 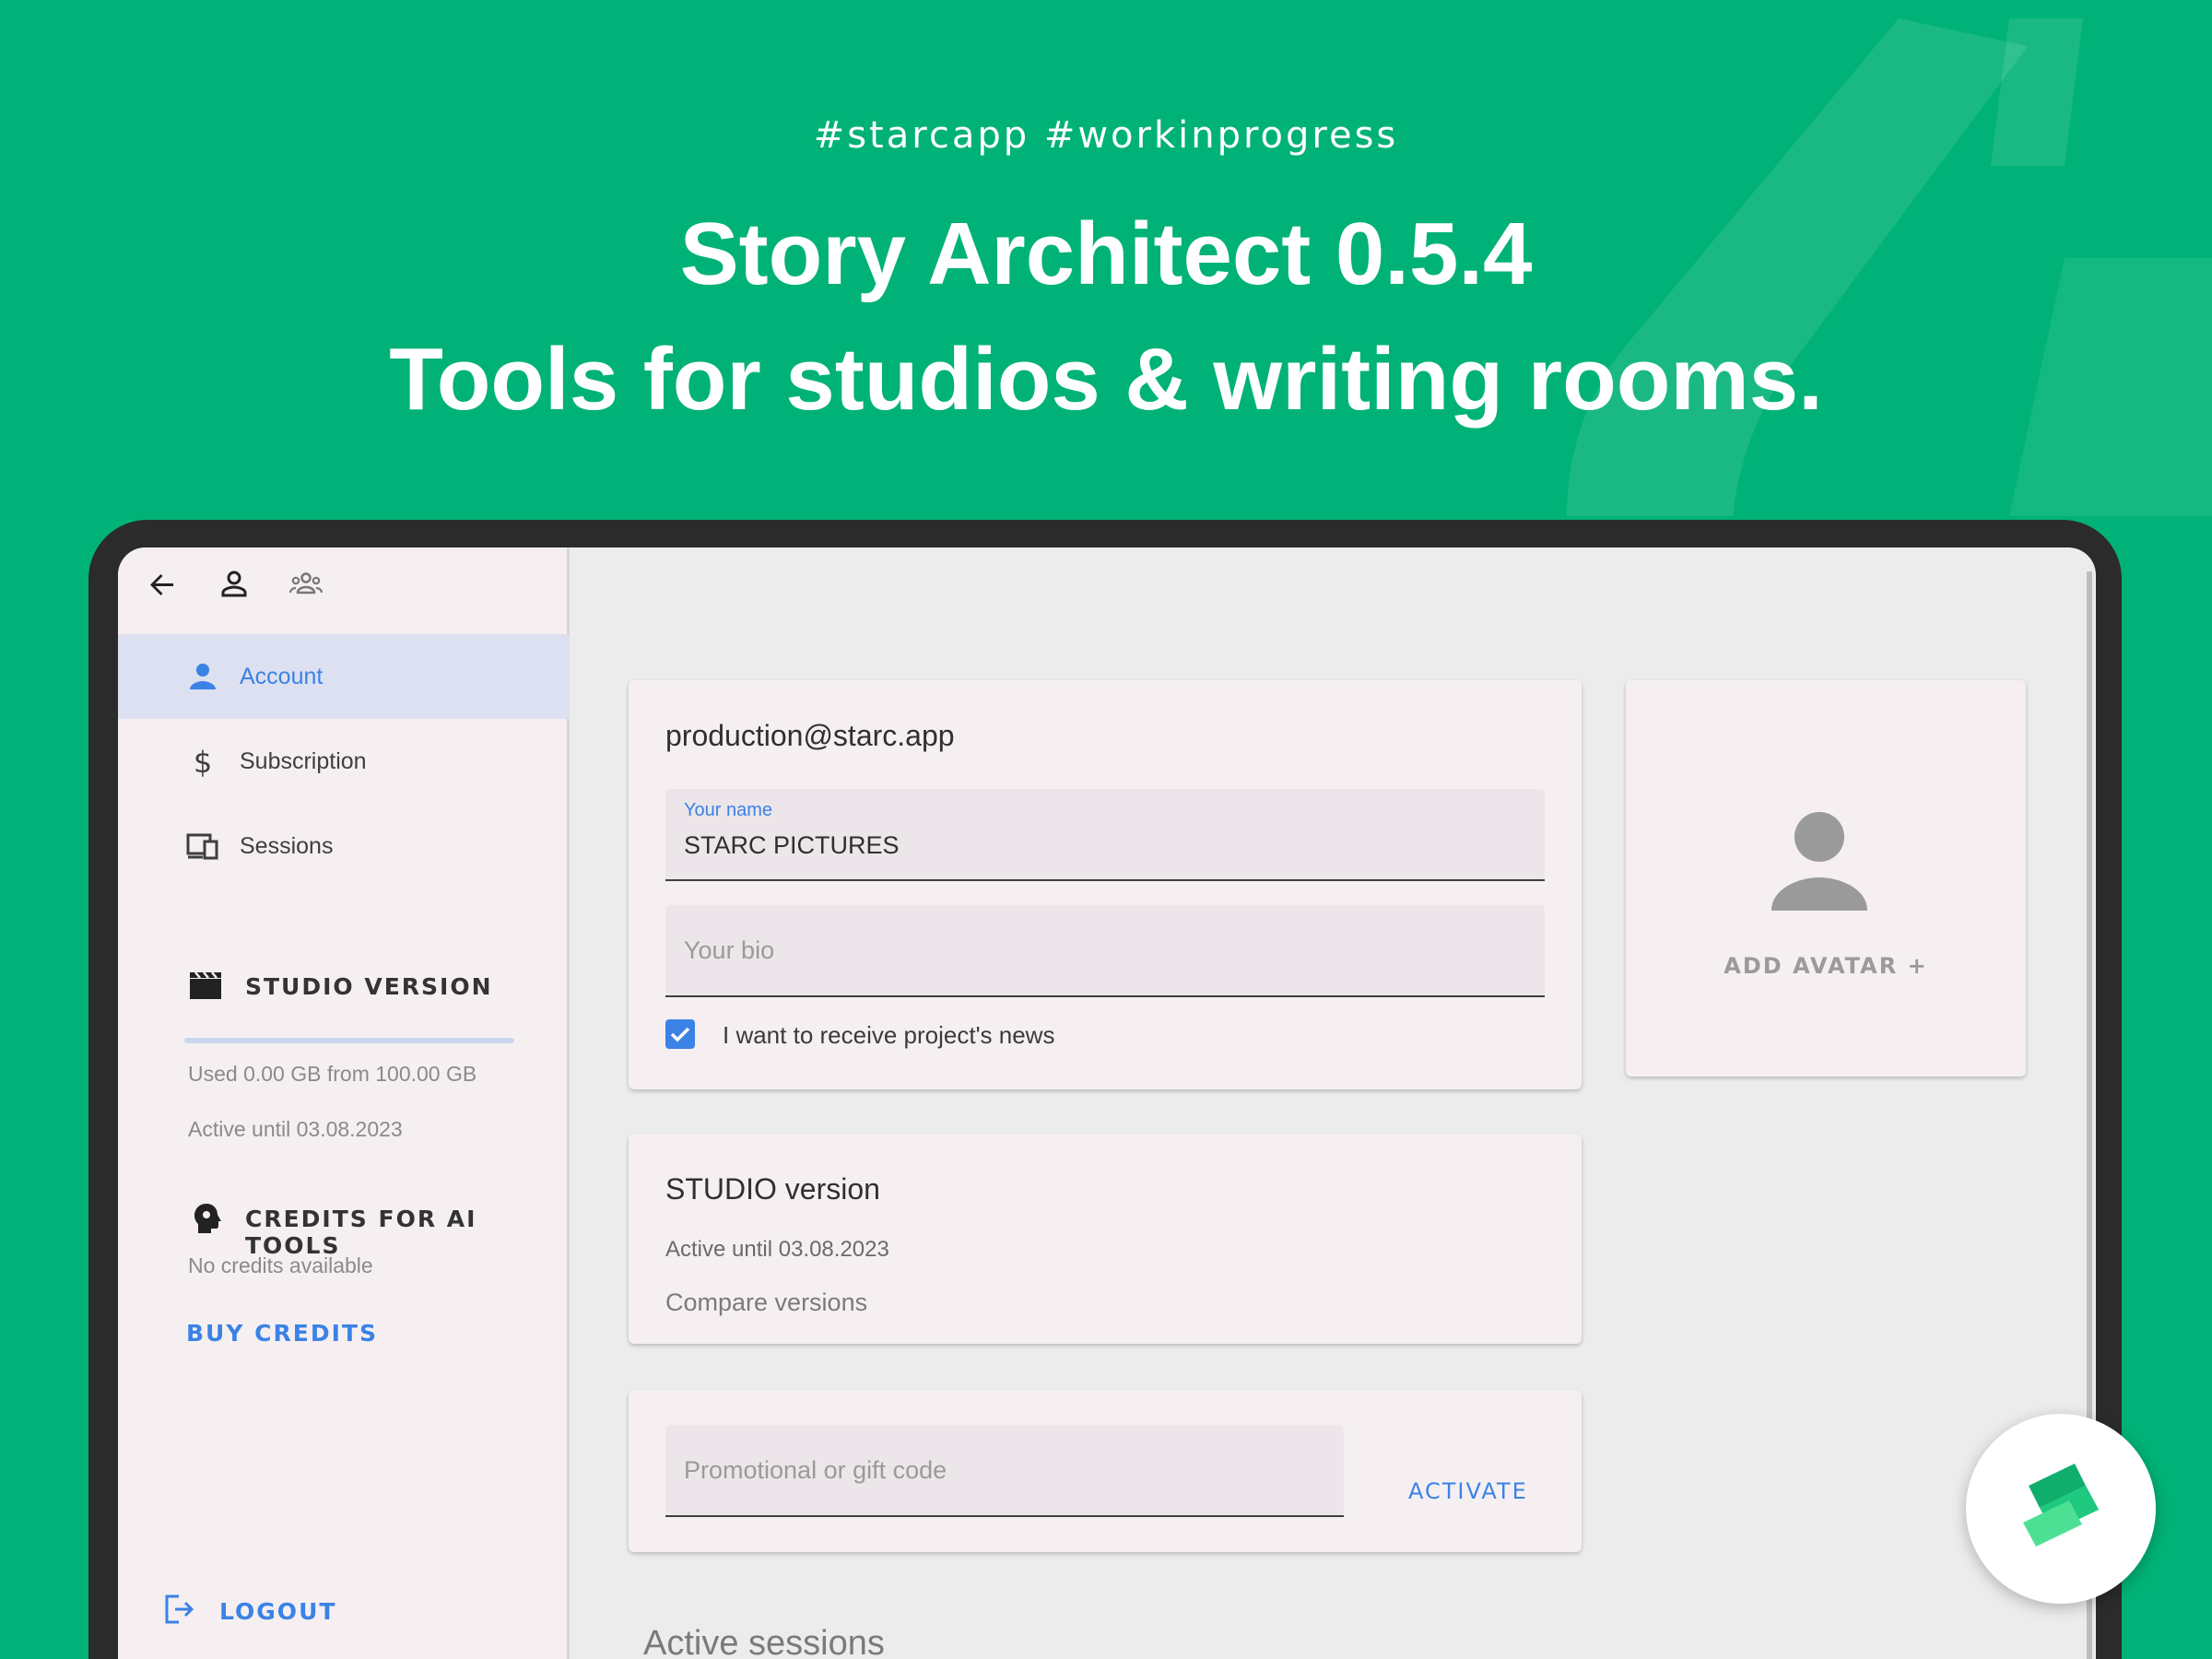 I want to click on promo-code-field: Promotional or gift code, so click(x=1004, y=1471).